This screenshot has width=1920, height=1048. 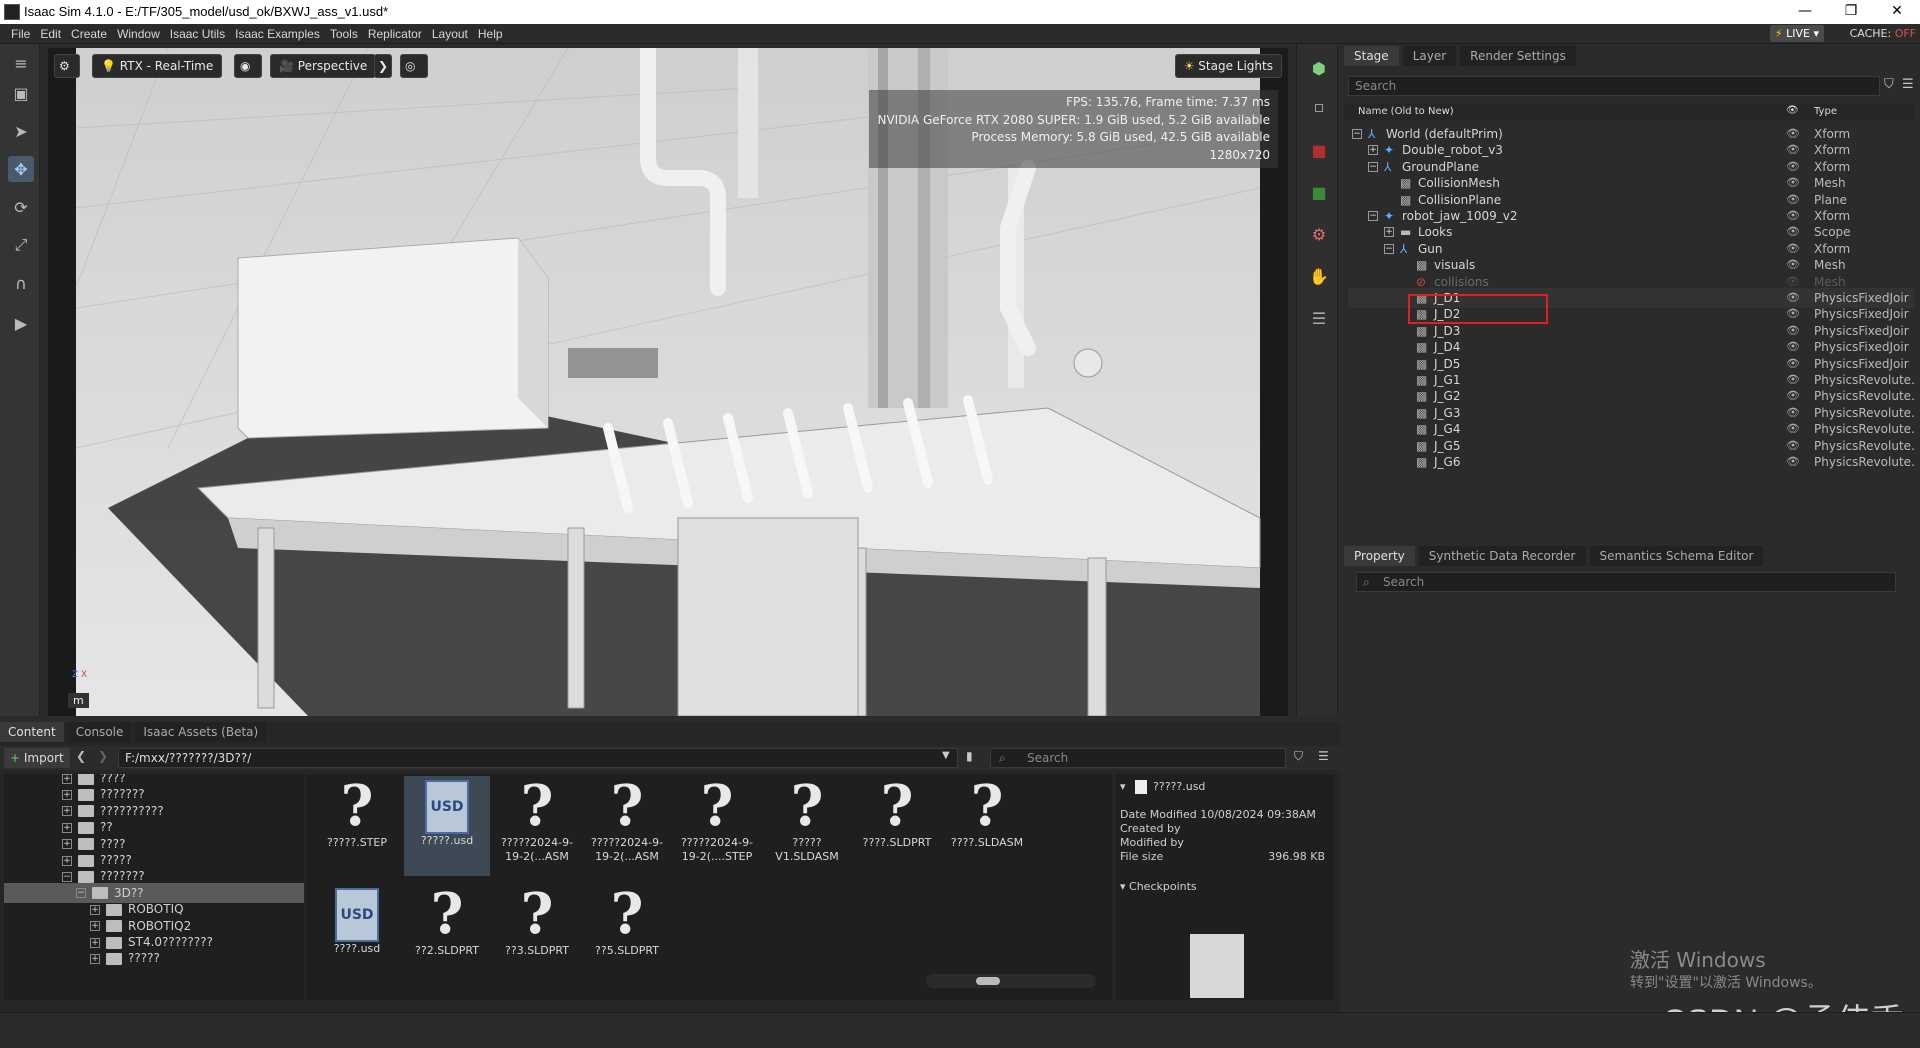 What do you see at coordinates (1319, 276) in the screenshot?
I see `tool-icon: ✋` at bounding box center [1319, 276].